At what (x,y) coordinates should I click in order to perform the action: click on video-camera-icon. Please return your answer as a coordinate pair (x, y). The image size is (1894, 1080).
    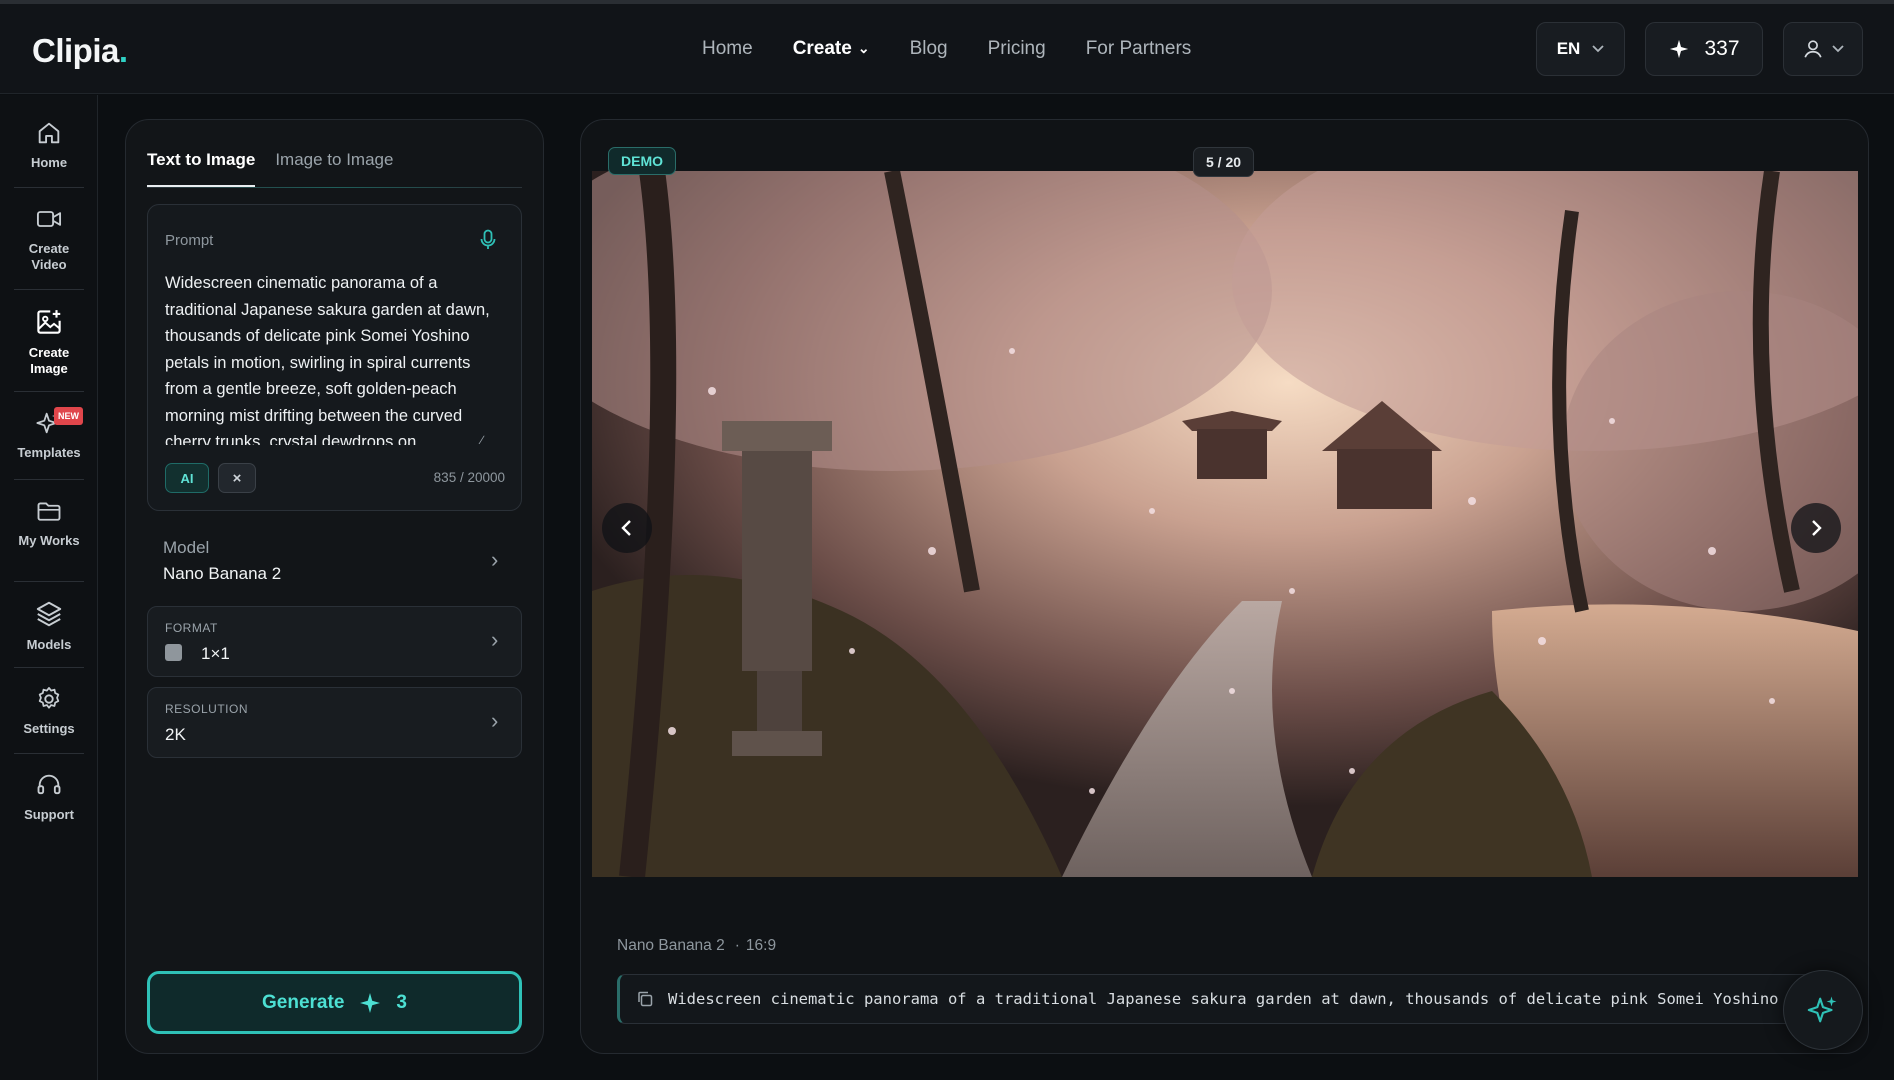
    Looking at the image, I should click on (49, 219).